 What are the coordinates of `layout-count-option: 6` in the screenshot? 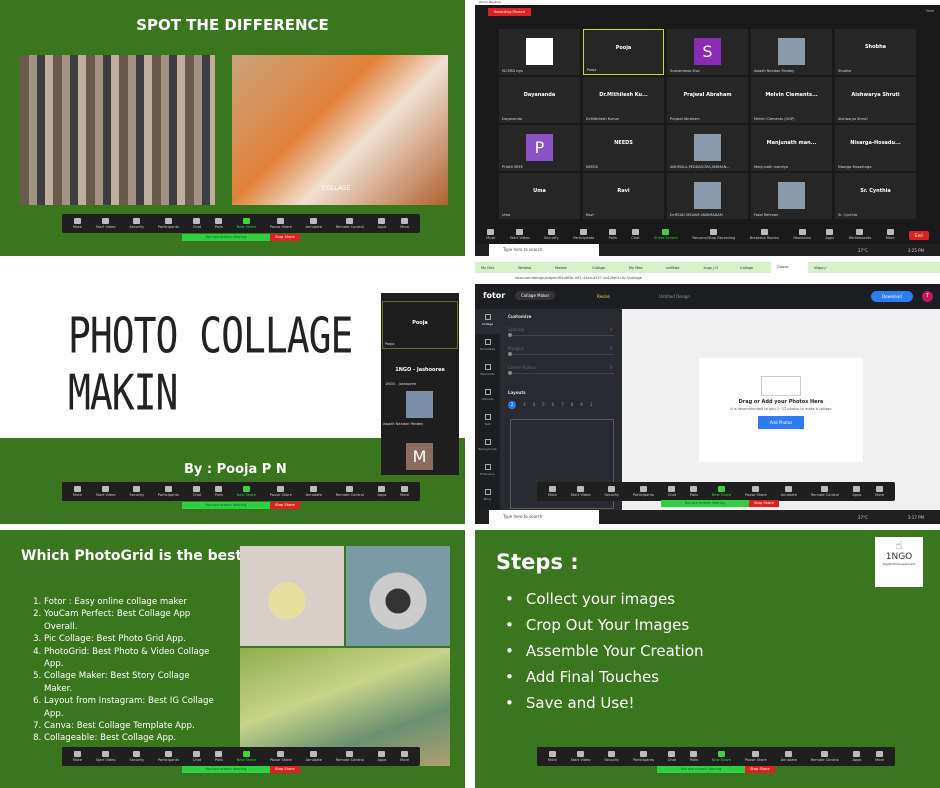 It's located at (553, 405).